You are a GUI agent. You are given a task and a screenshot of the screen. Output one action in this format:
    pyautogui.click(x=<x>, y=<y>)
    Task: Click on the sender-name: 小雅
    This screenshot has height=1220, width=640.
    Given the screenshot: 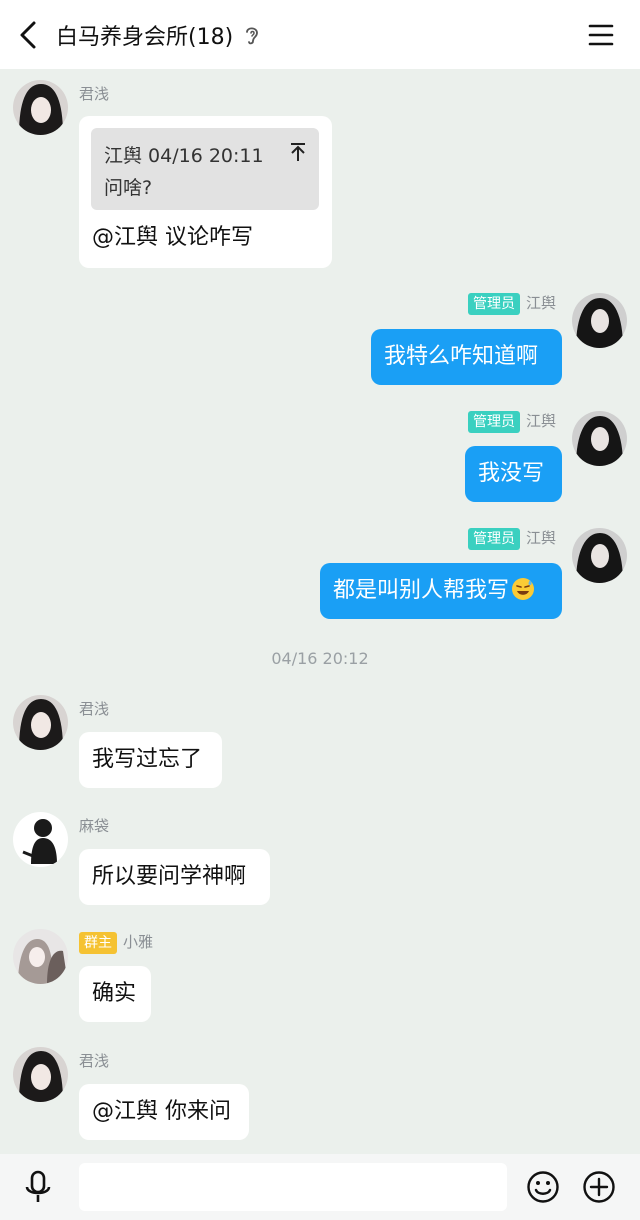 What is the action you would take?
    pyautogui.click(x=138, y=942)
    